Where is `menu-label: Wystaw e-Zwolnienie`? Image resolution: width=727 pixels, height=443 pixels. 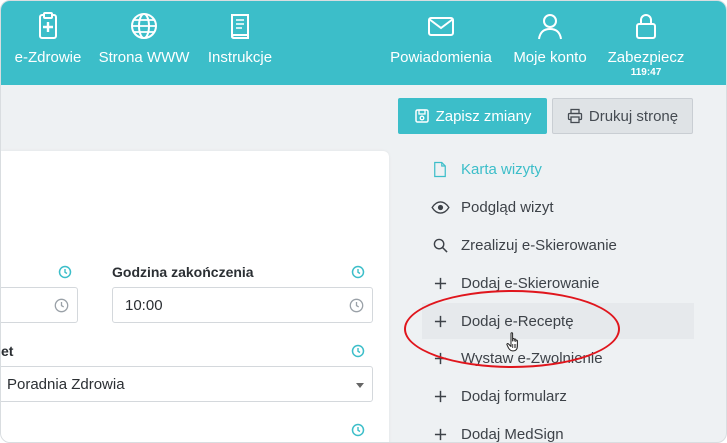 menu-label: Wystaw e-Zwolnienie is located at coordinates (532, 358).